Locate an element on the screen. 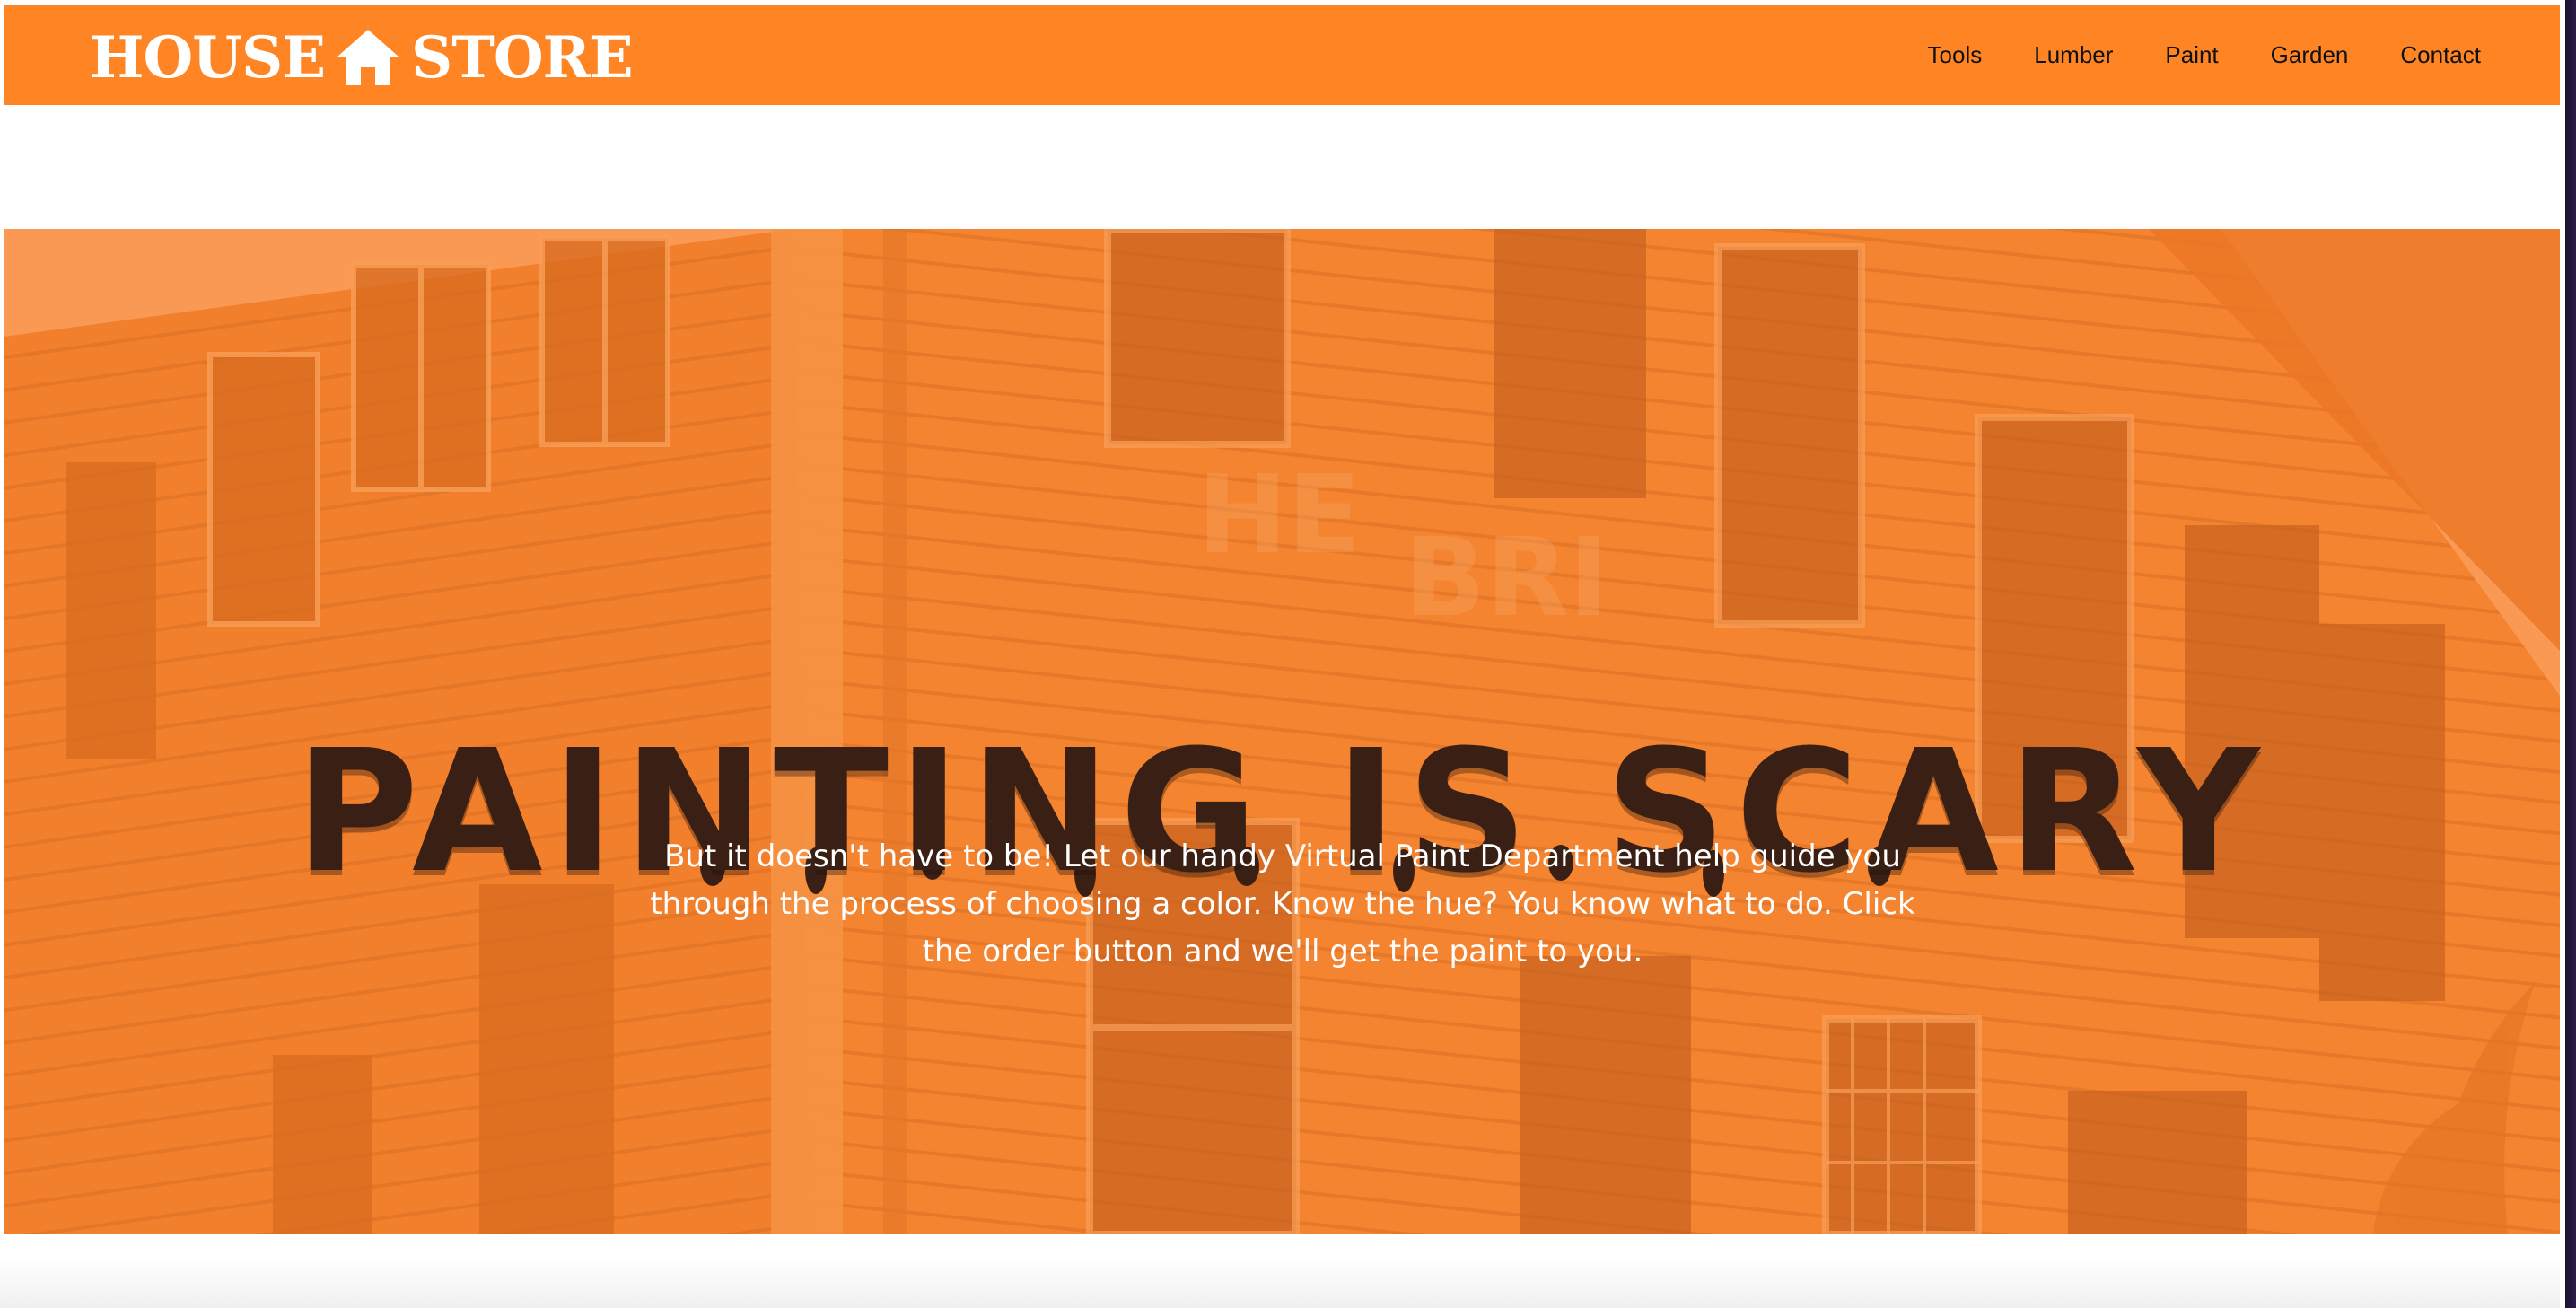 The height and width of the screenshot is (1308, 2576). page-bottom-shadow is located at coordinates (1280, 1282).